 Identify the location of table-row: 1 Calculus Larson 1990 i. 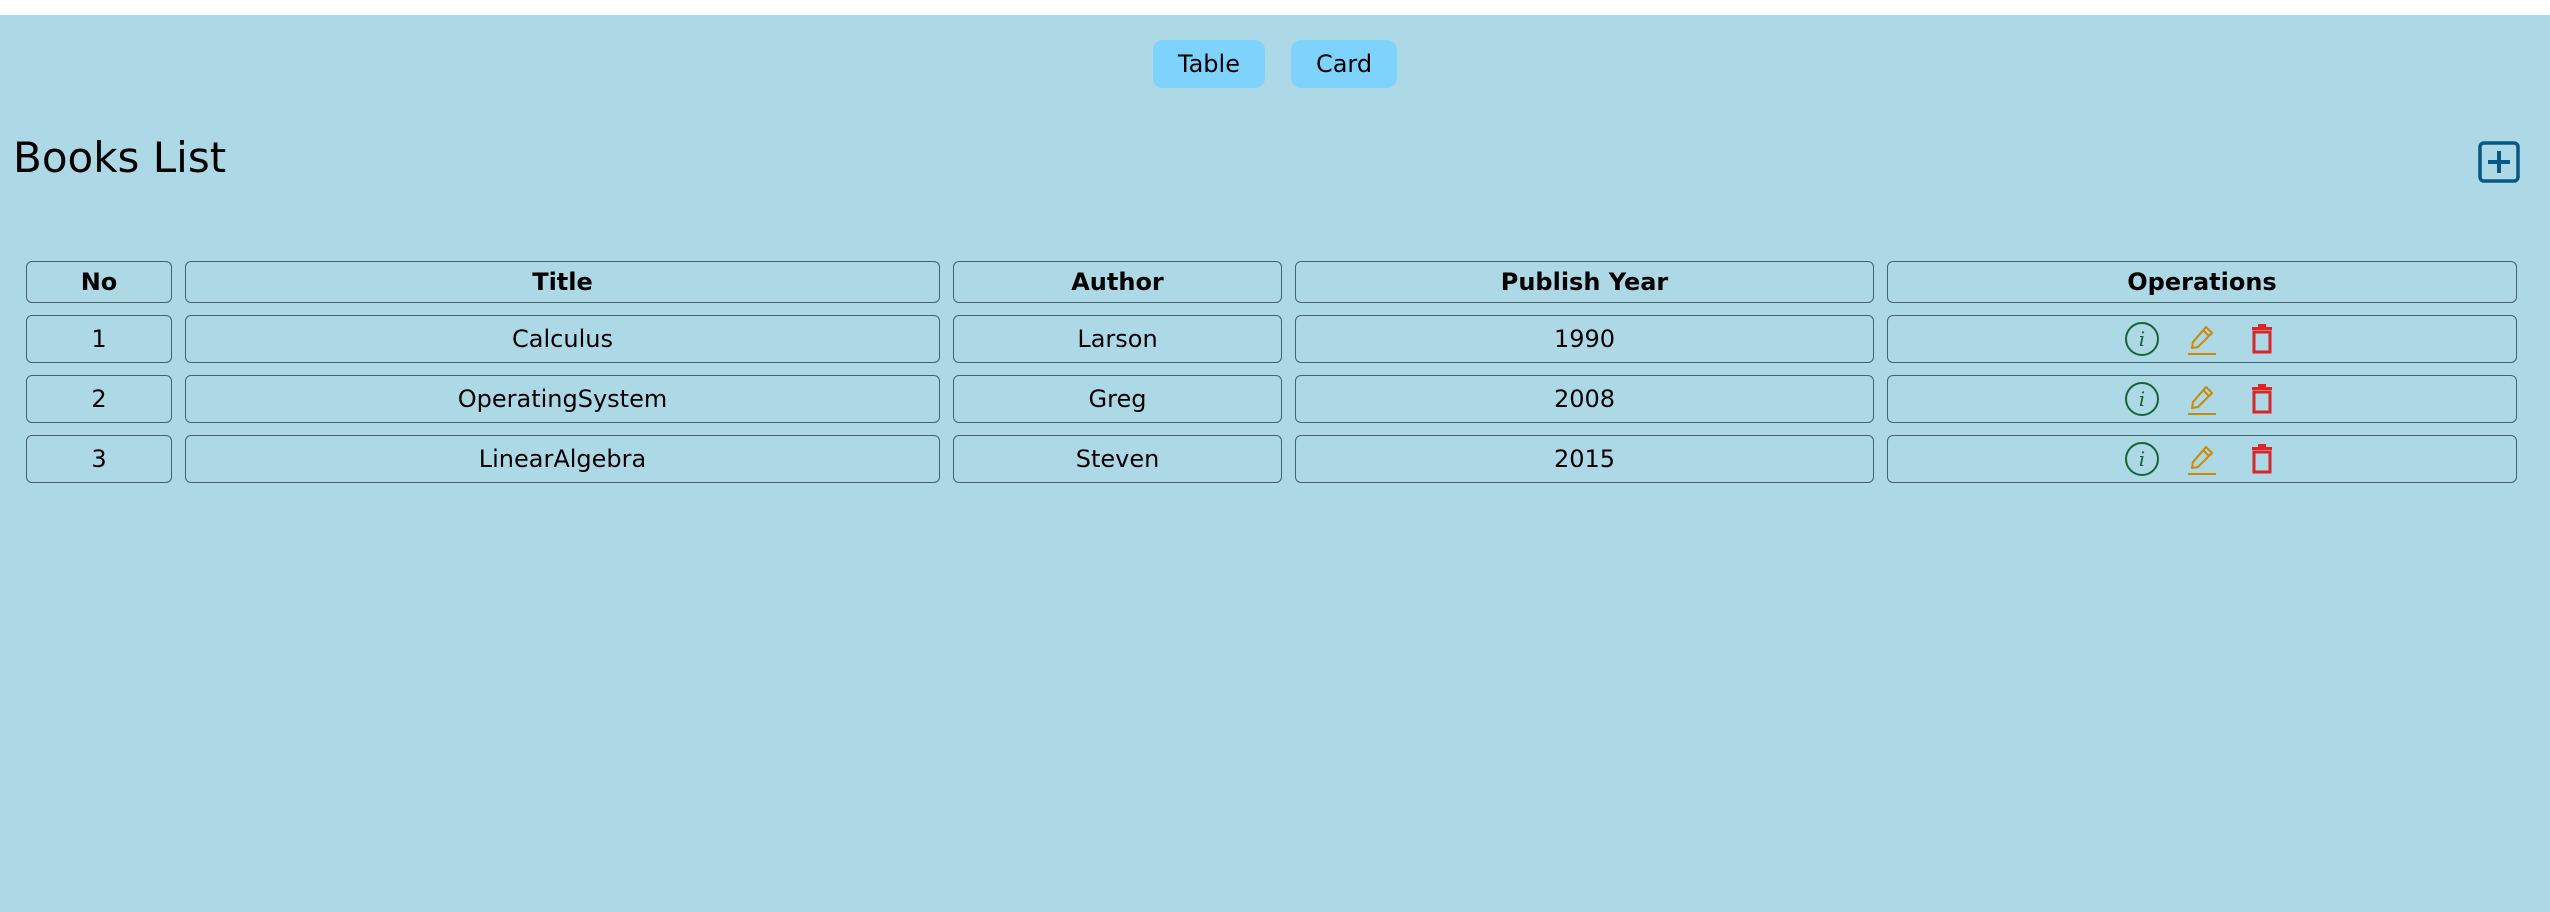
(1271, 339).